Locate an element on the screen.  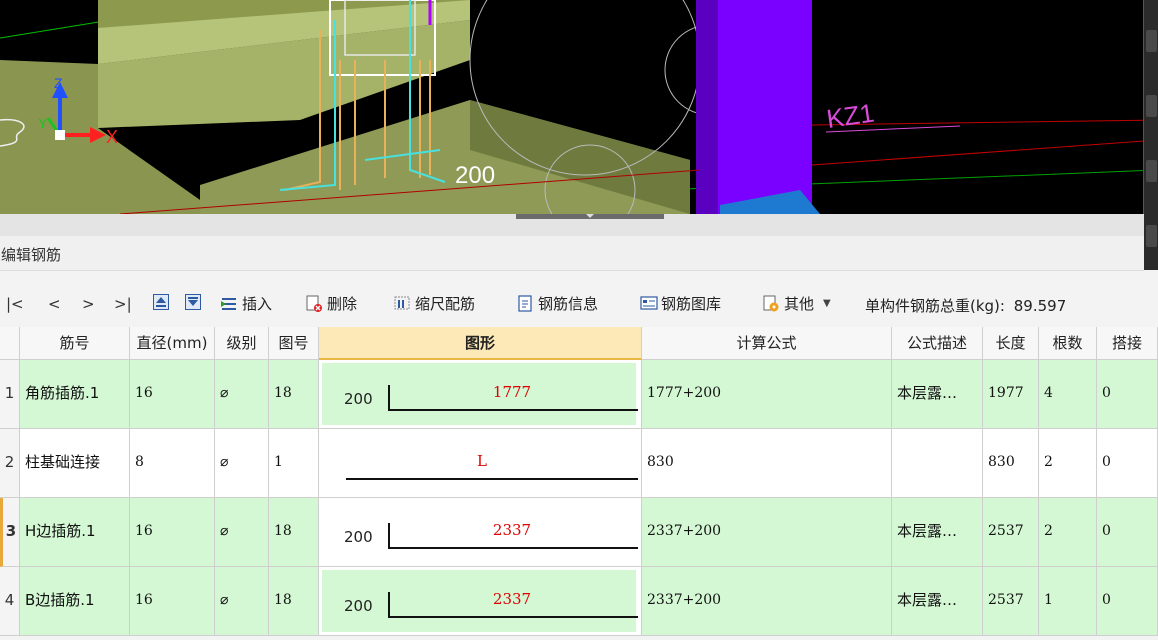
shape-cell: 200 1777 is located at coordinates (480, 394).